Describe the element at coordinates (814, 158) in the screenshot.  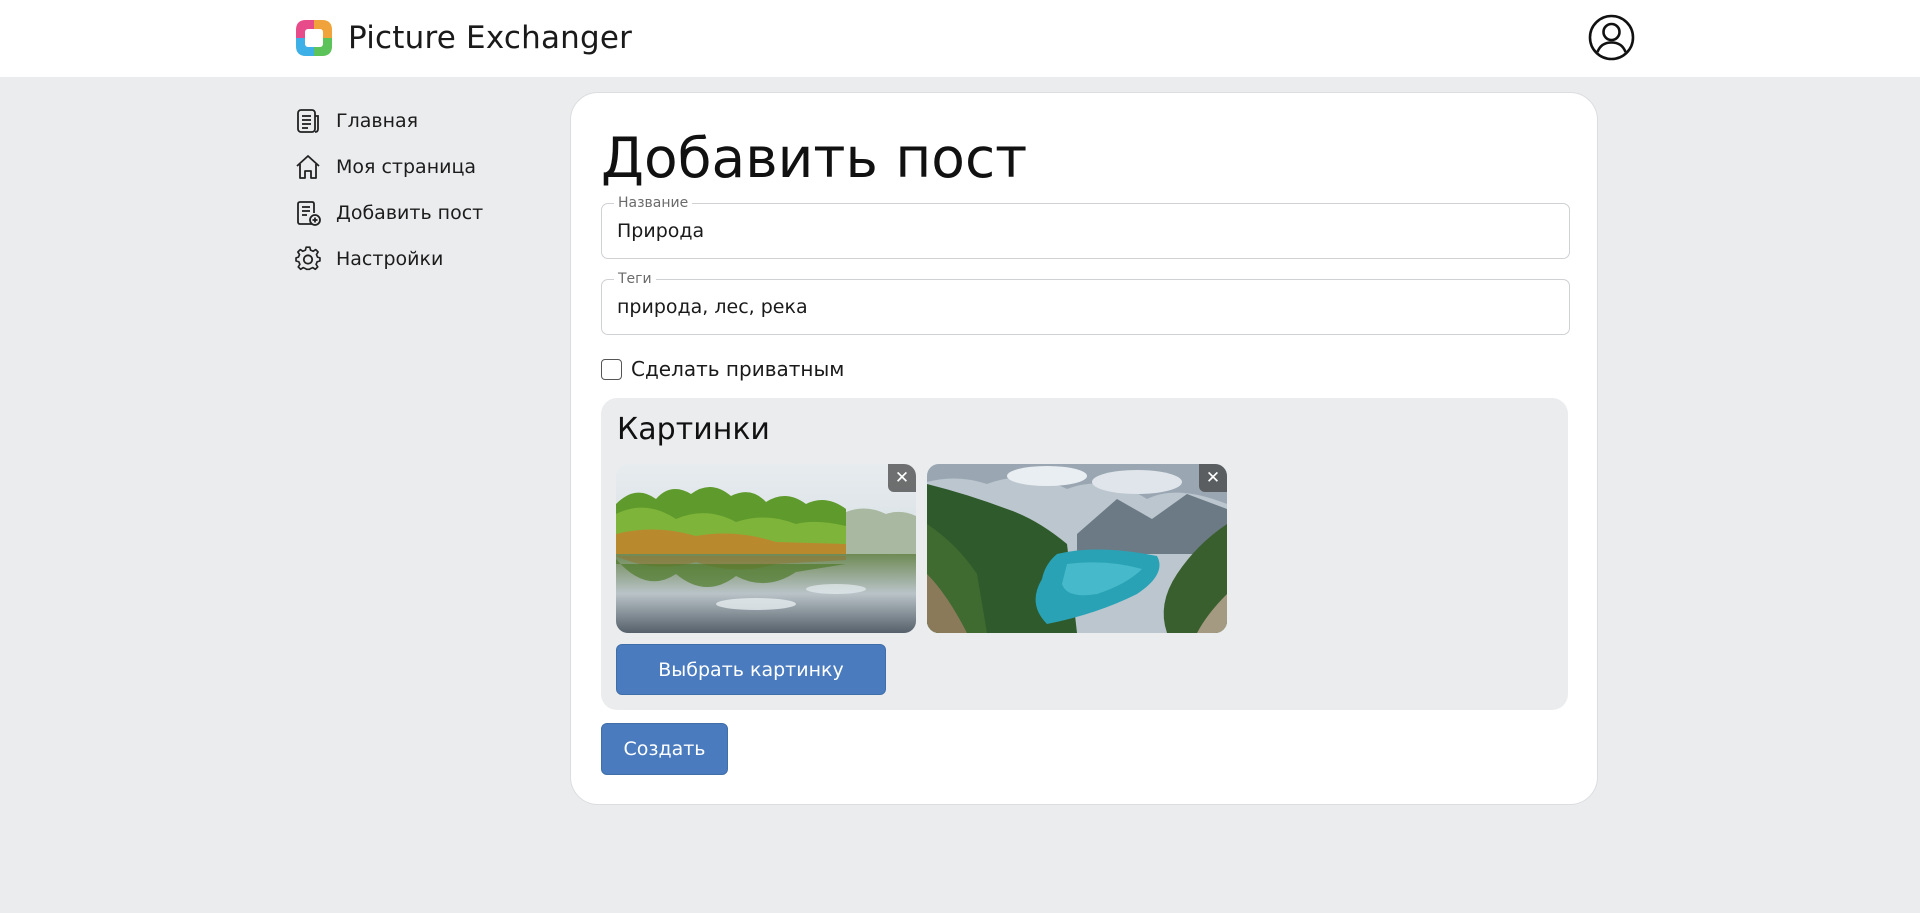
I see `page-title: Добавить пост` at that location.